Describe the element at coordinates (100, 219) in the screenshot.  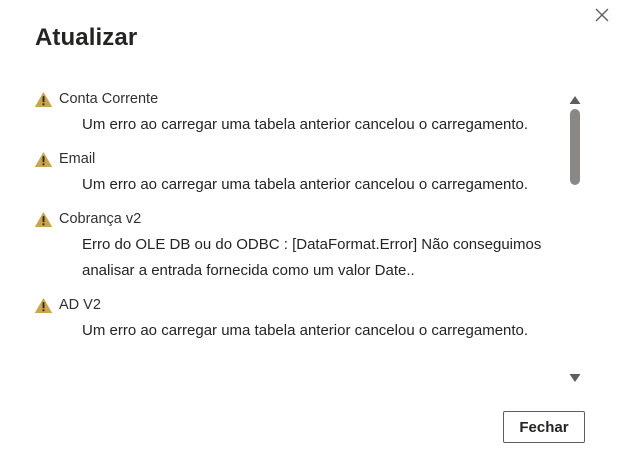
I see `item-name: Cobrança v2` at that location.